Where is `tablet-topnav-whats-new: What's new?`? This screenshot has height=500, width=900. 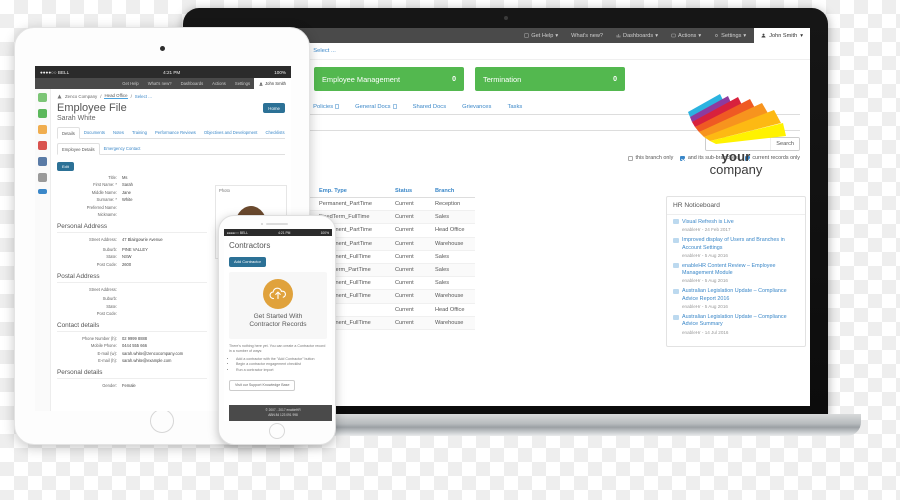
tablet-topnav-whats-new: What's new? is located at coordinates (160, 83).